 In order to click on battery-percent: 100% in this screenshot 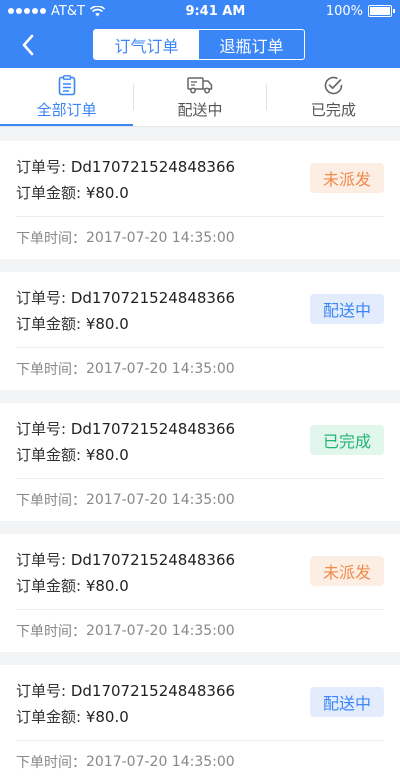, I will do `click(344, 11)`.